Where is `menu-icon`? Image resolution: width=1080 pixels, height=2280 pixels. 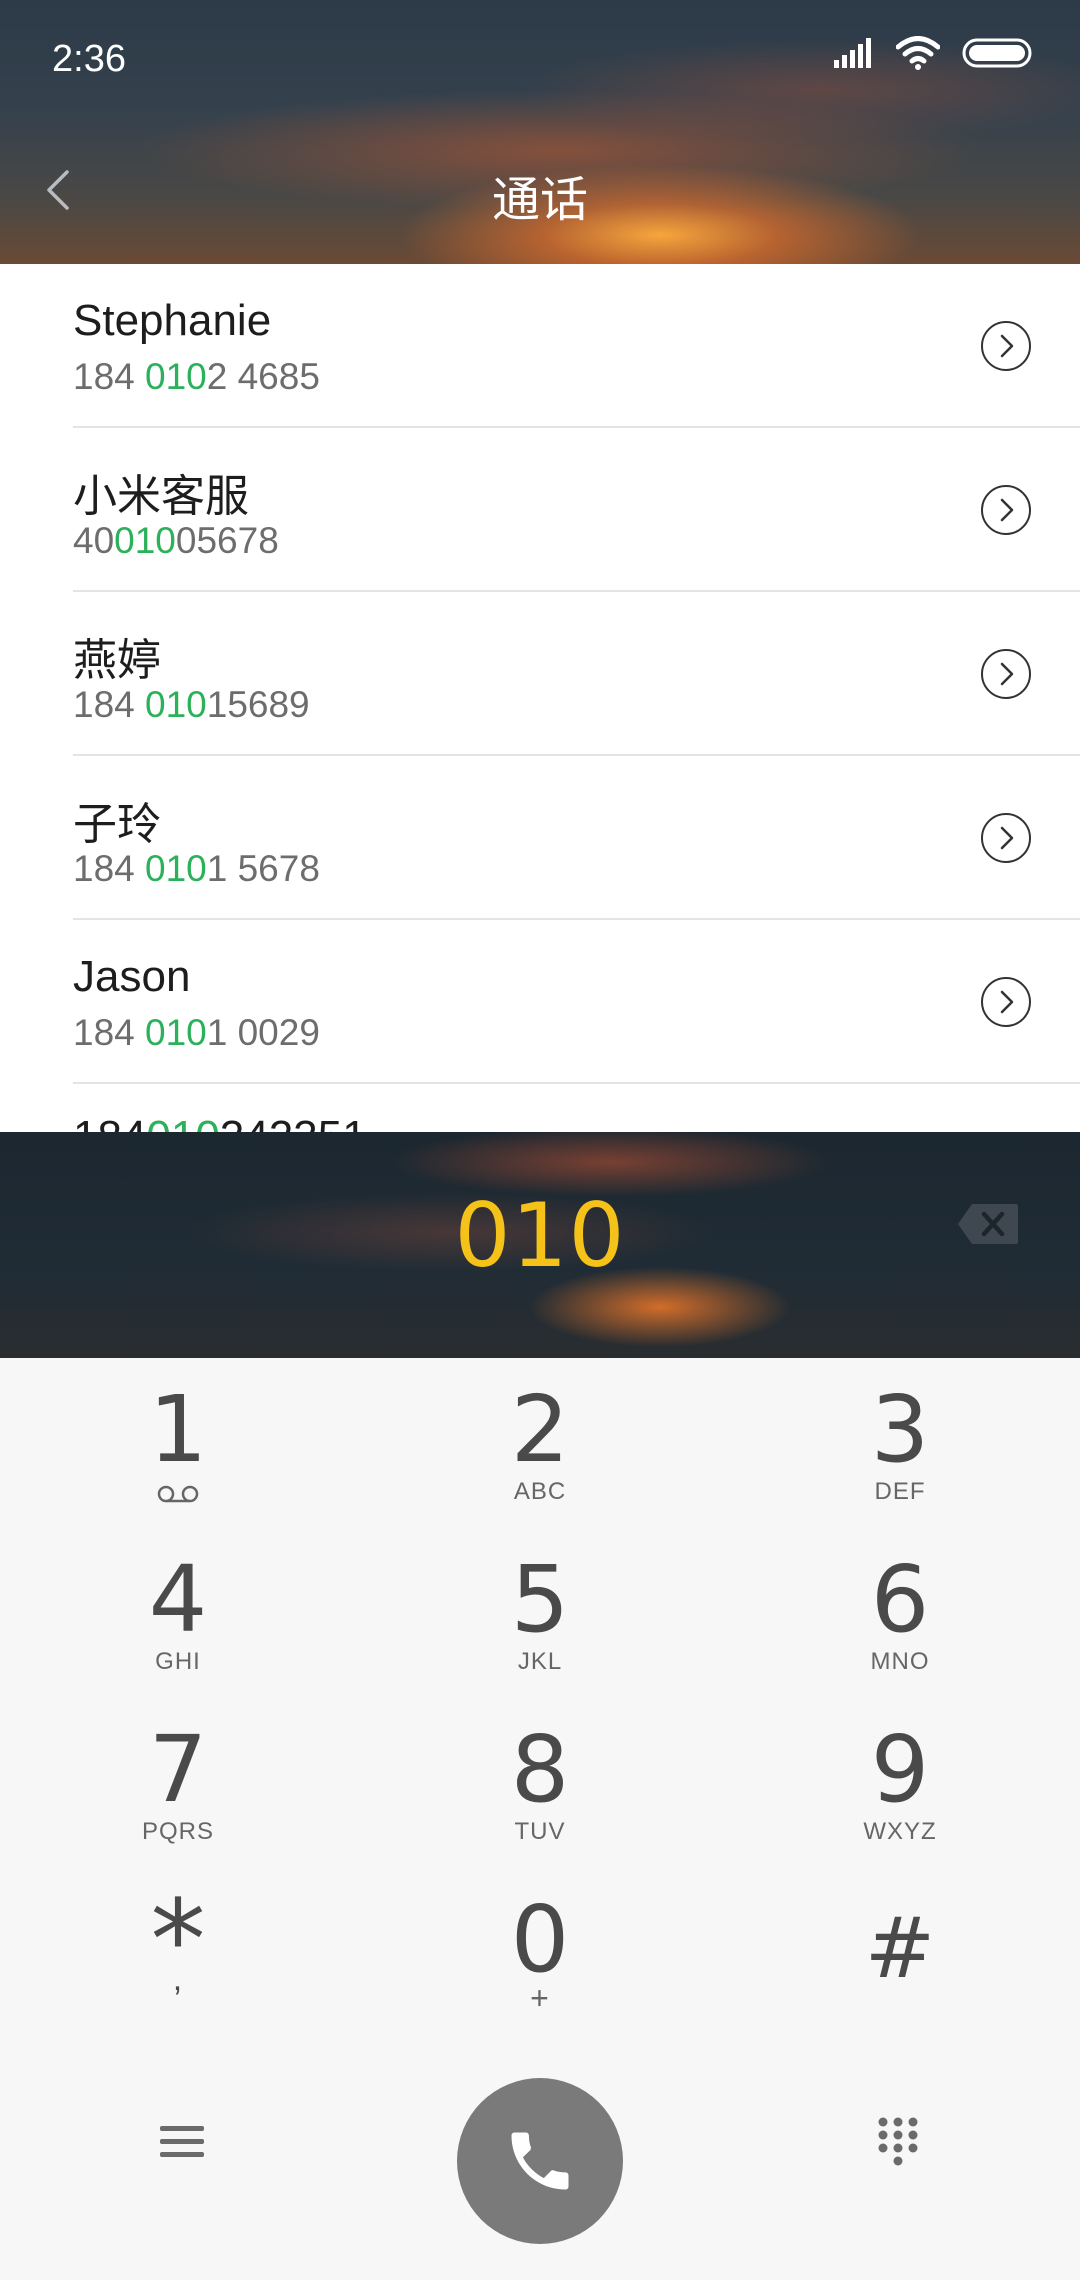 menu-icon is located at coordinates (182, 2141).